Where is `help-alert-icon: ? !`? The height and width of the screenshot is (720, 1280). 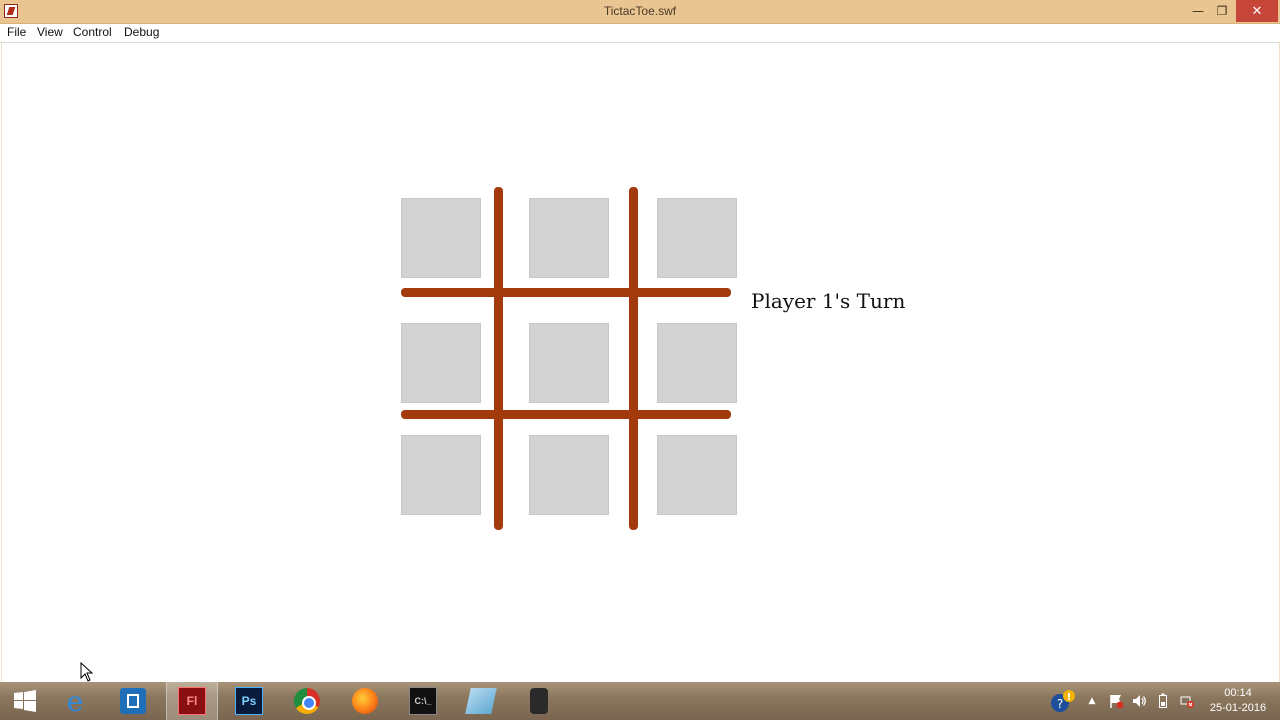
help-alert-icon: ? ! is located at coordinates (1063, 701).